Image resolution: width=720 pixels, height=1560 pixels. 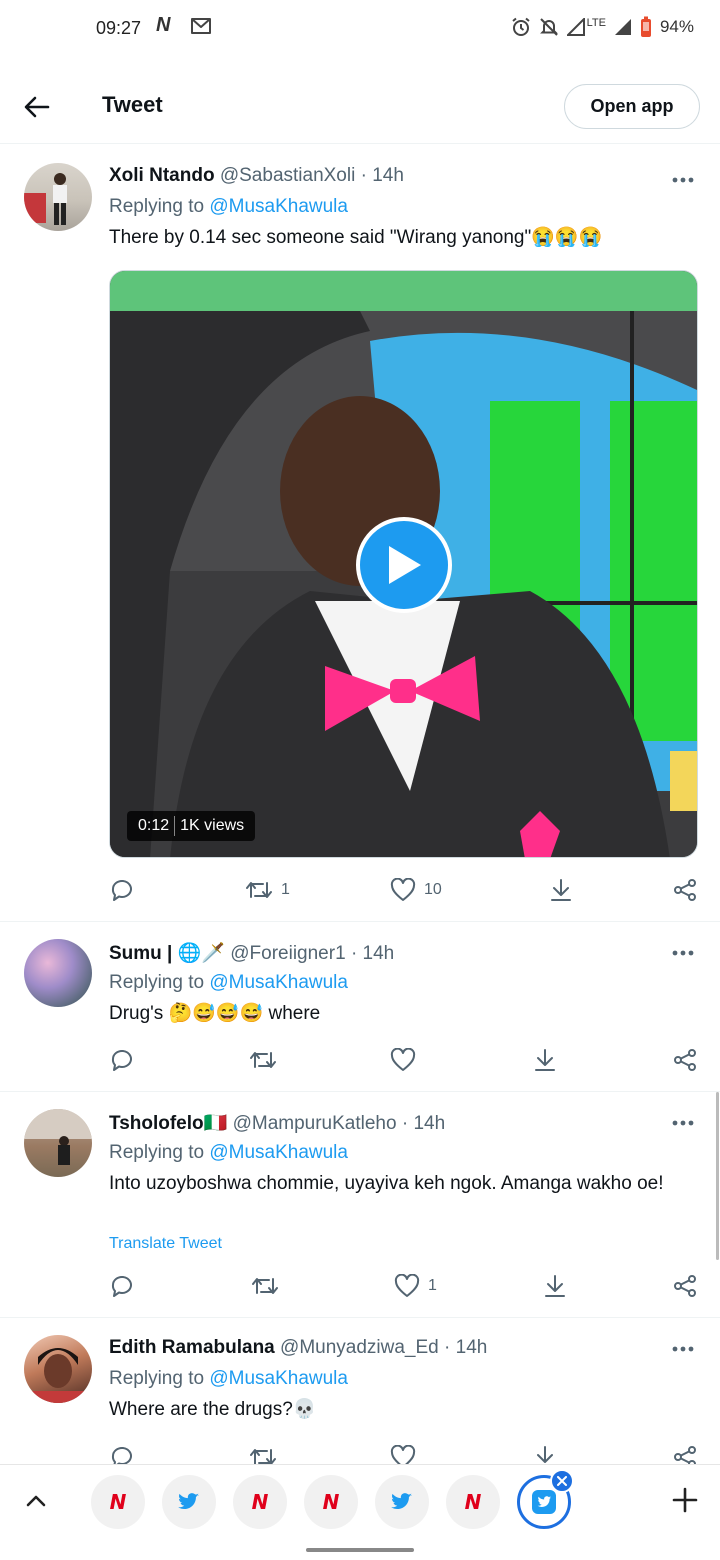 I want to click on twitter-app-icon, so click(x=544, y=1502).